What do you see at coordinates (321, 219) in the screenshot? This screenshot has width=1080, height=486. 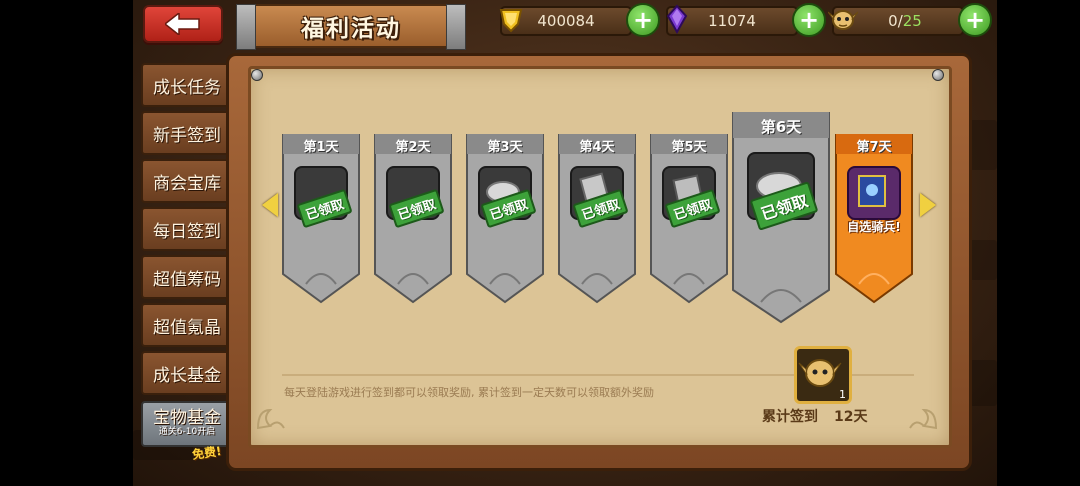 I see `day-1-banner: 第1天 已领取` at bounding box center [321, 219].